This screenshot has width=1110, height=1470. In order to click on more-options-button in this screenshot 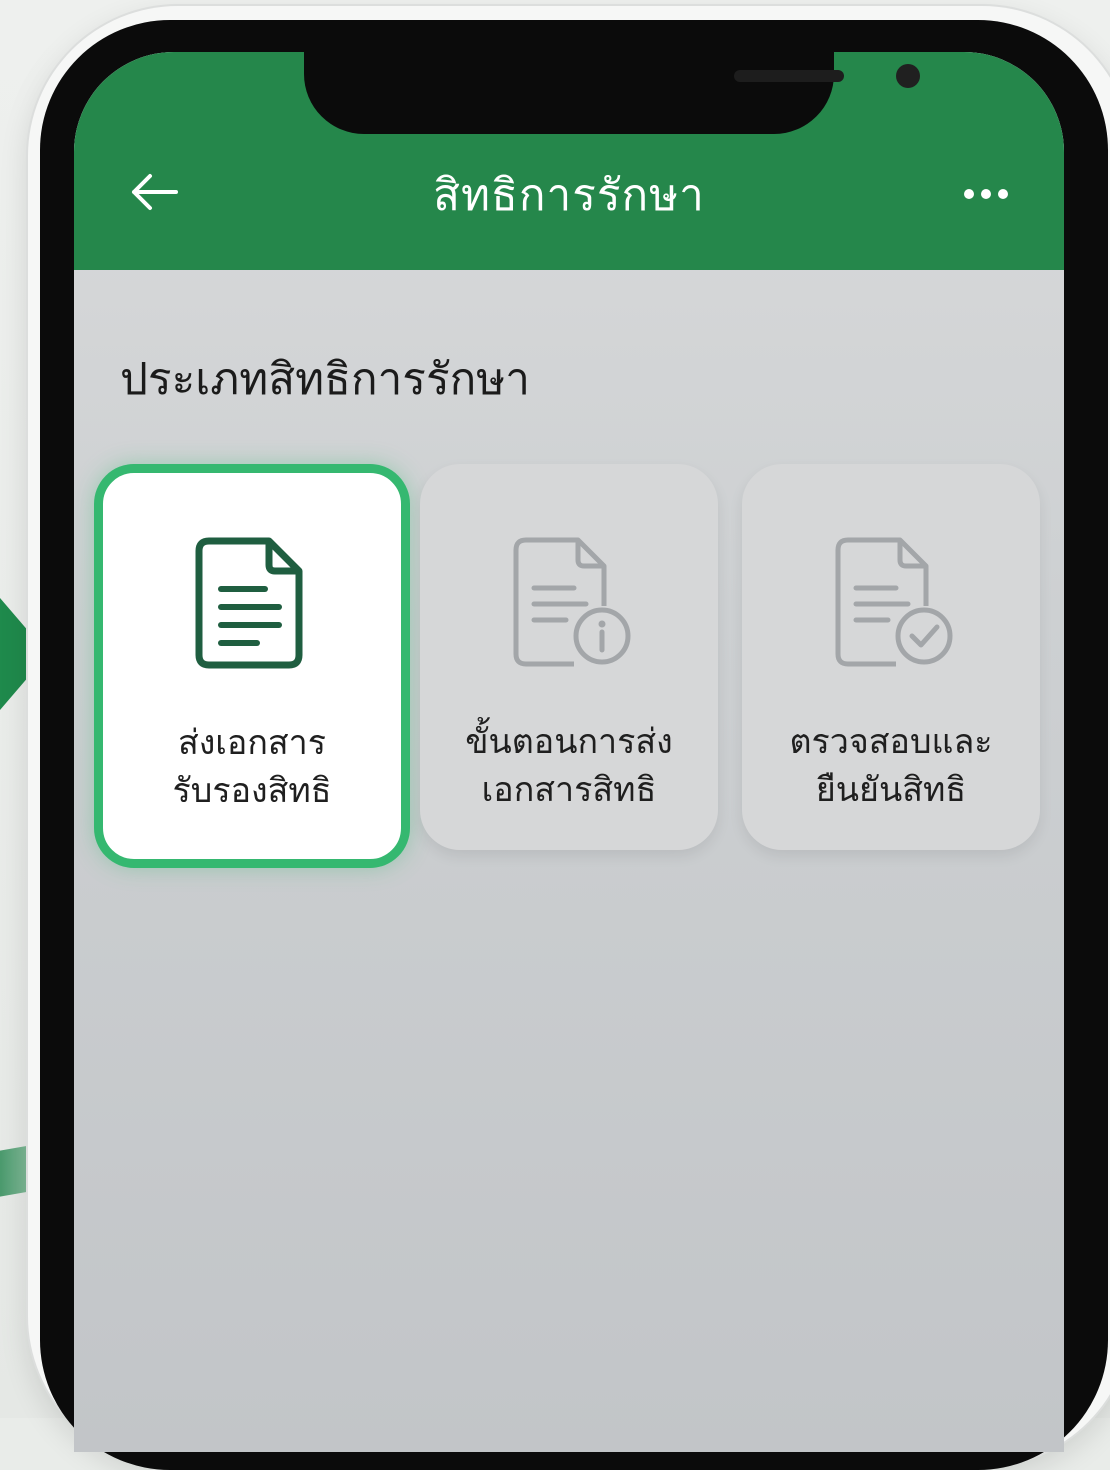, I will do `click(986, 194)`.